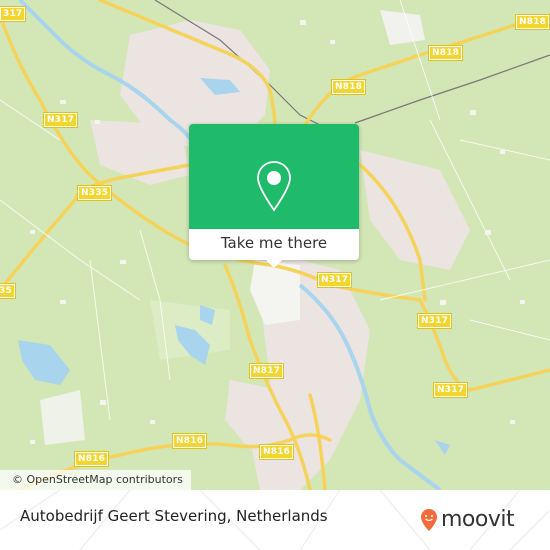  What do you see at coordinates (95, 480) in the screenshot?
I see `map-attribution: © OpenStreetMap contributors` at bounding box center [95, 480].